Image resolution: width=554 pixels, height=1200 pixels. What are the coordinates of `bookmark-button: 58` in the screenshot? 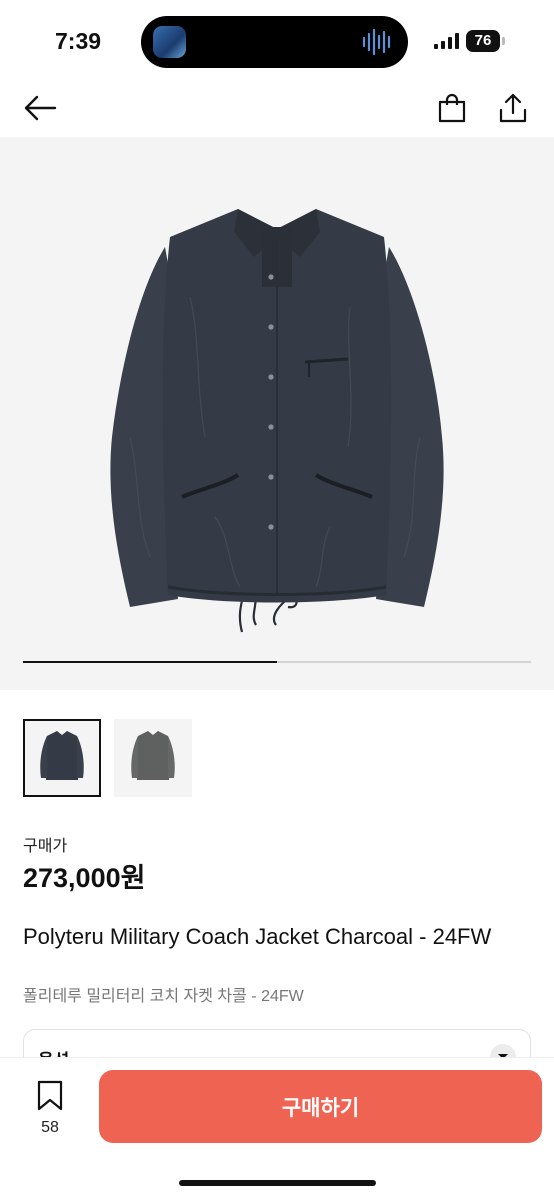 It's located at (50, 1110).